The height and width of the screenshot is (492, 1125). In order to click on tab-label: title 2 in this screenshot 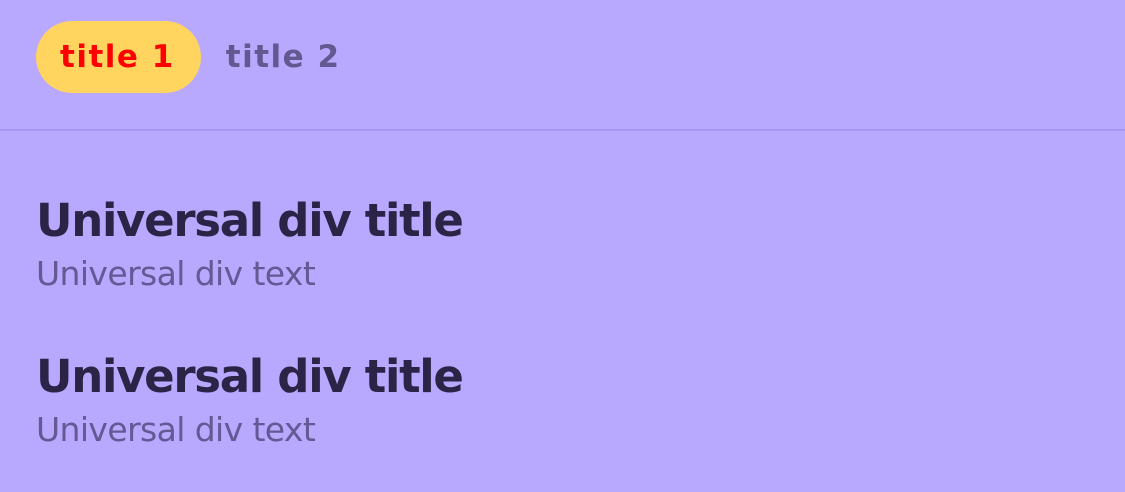, I will do `click(283, 56)`.